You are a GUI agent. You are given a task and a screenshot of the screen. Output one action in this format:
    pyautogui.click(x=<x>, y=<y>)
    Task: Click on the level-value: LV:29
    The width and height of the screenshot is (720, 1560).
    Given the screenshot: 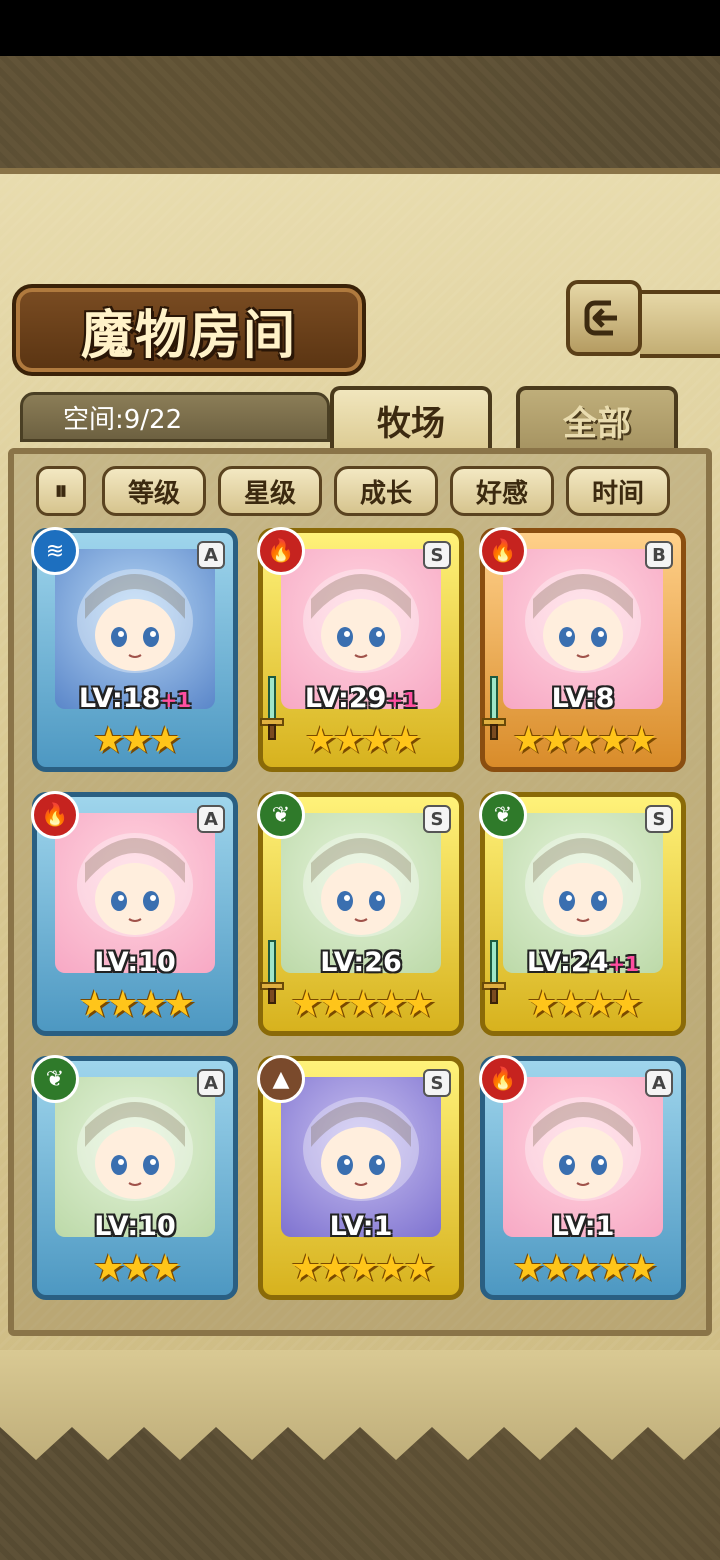 What is the action you would take?
    pyautogui.click(x=345, y=698)
    